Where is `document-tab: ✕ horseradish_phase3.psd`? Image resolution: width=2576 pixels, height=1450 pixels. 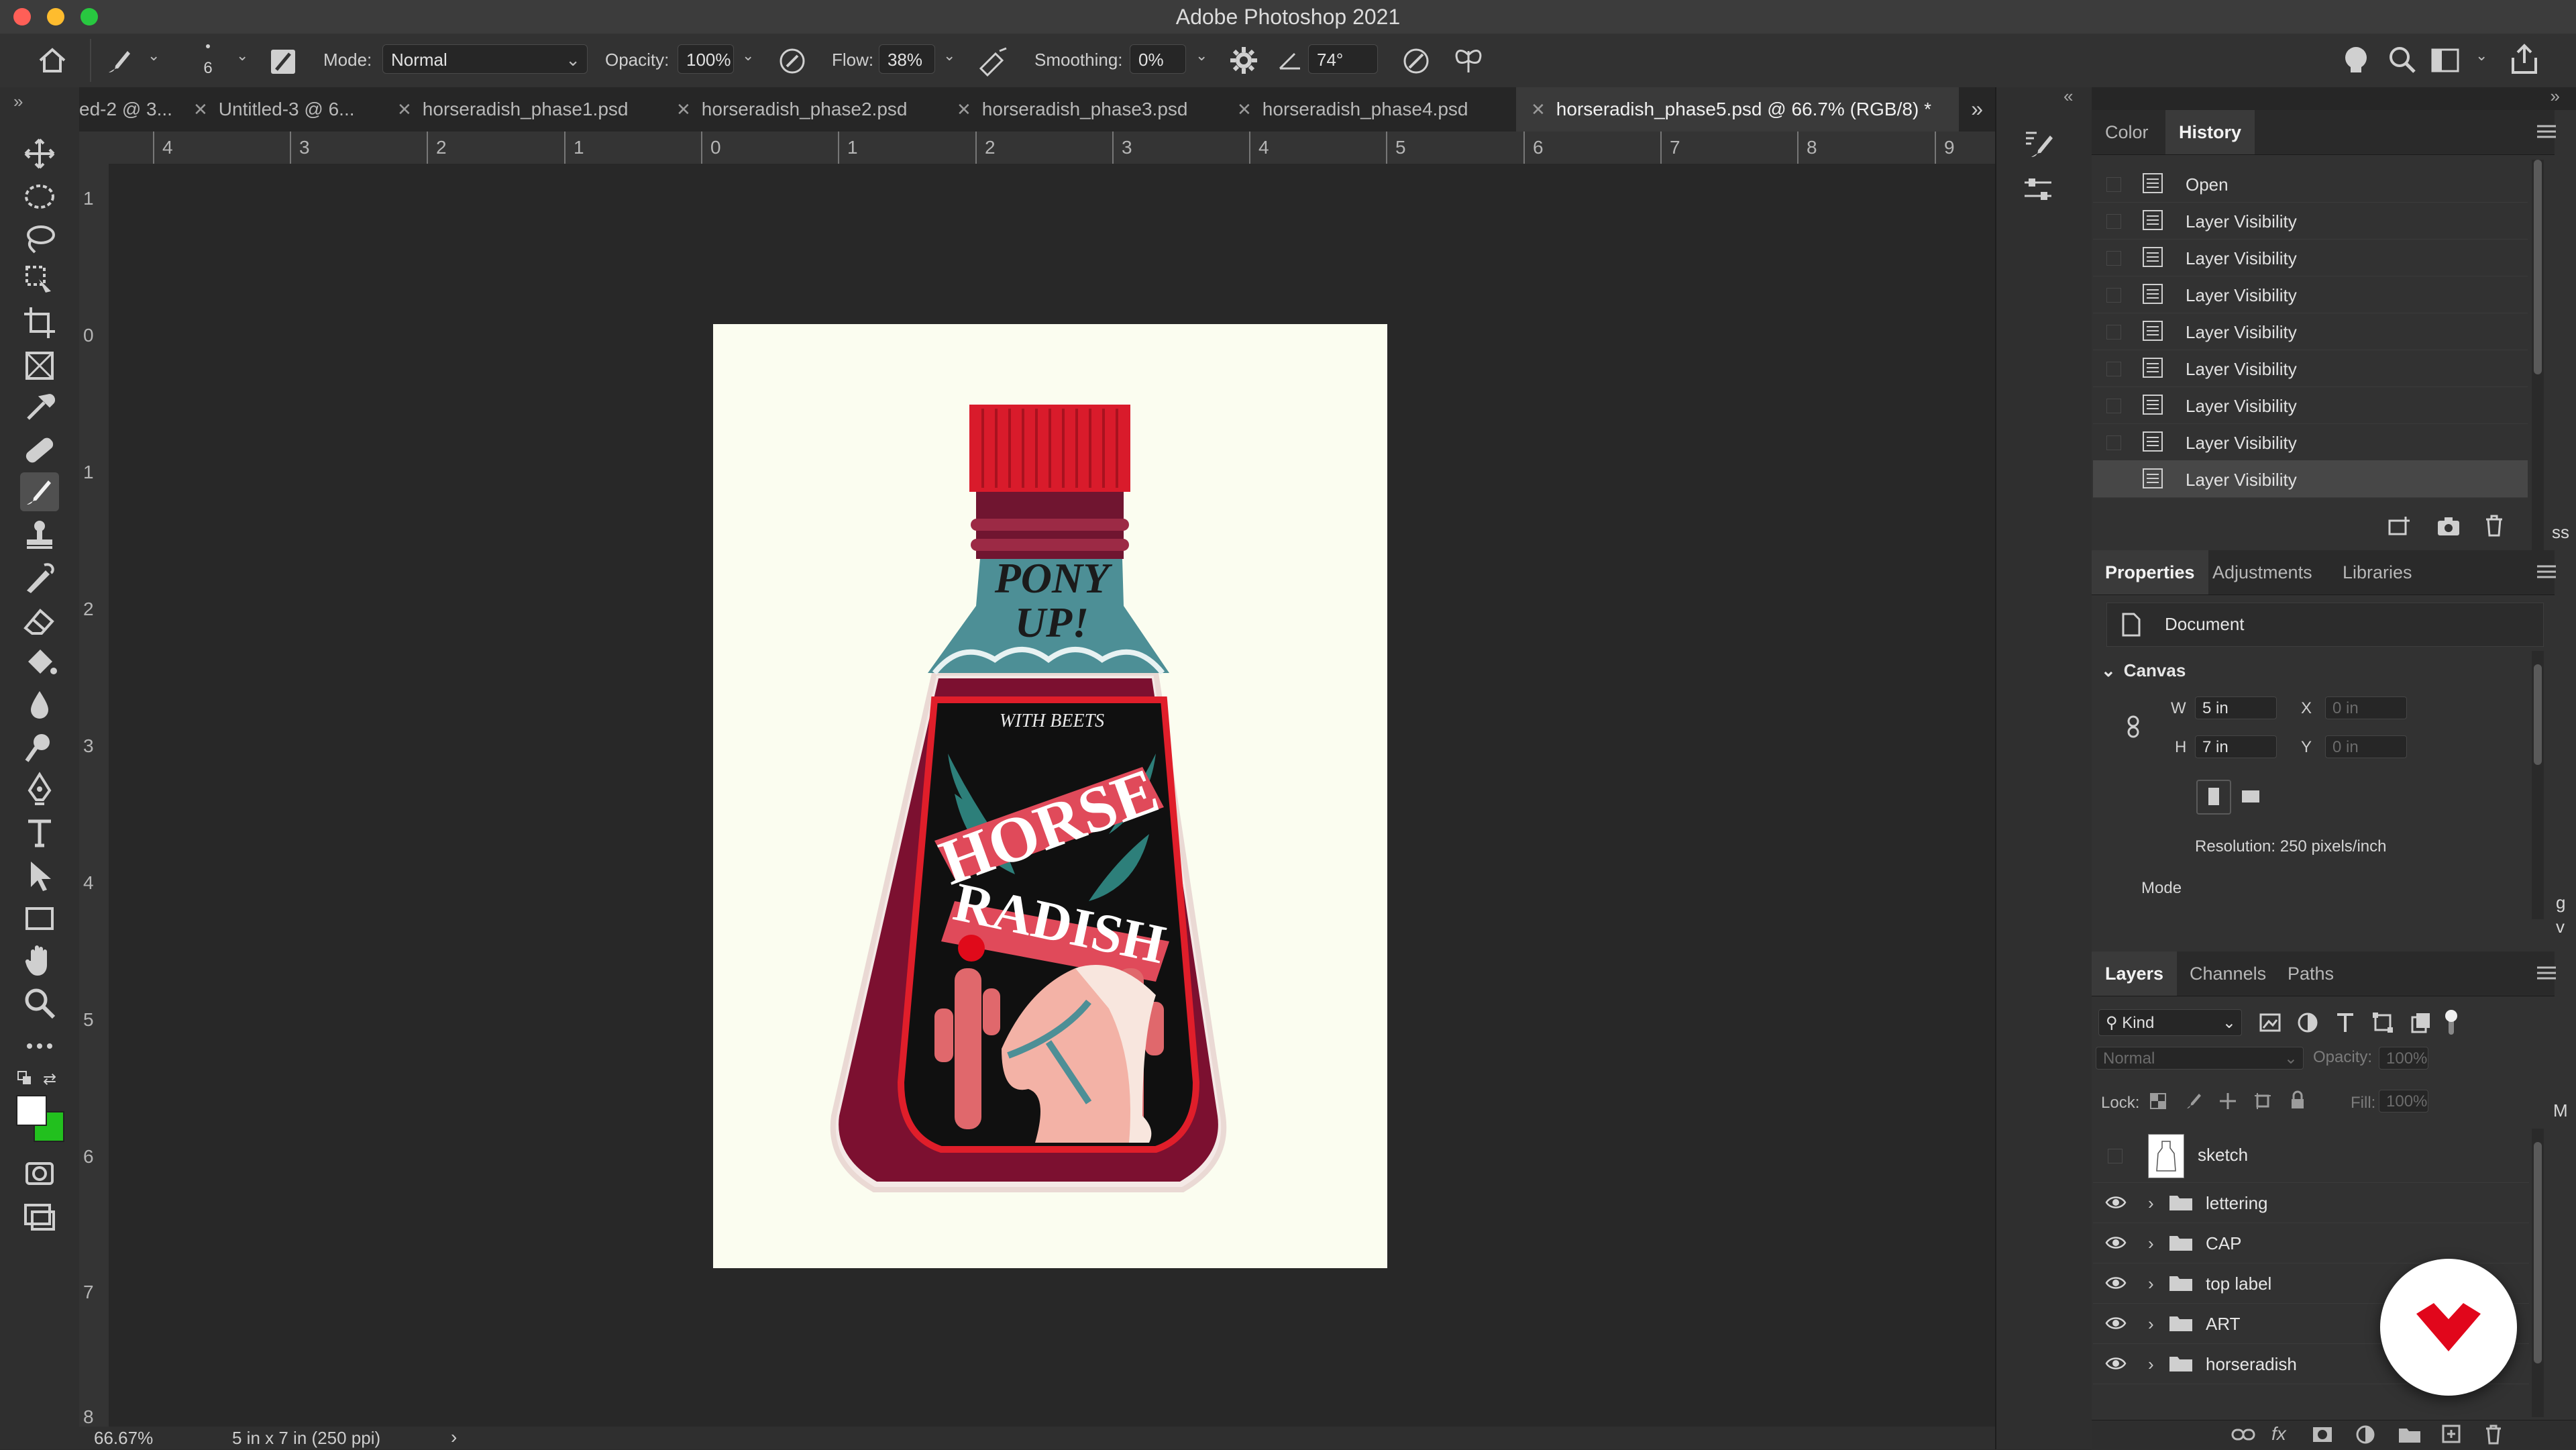
document-tab: ✕ horseradish_phase3.psd is located at coordinates (1097, 109).